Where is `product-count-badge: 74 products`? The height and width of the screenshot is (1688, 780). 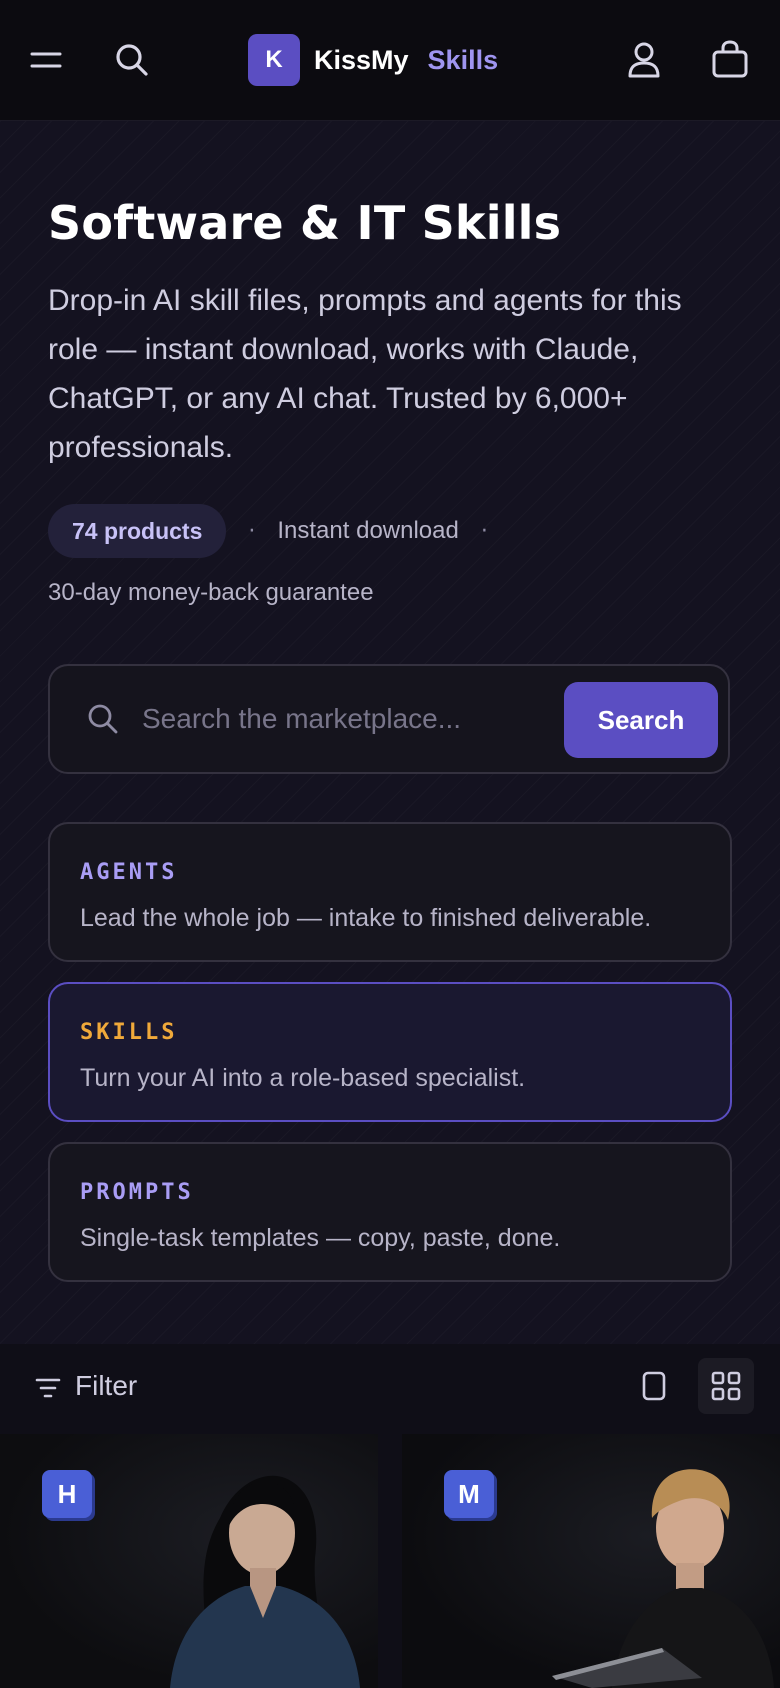
product-count-badge: 74 products is located at coordinates (137, 531).